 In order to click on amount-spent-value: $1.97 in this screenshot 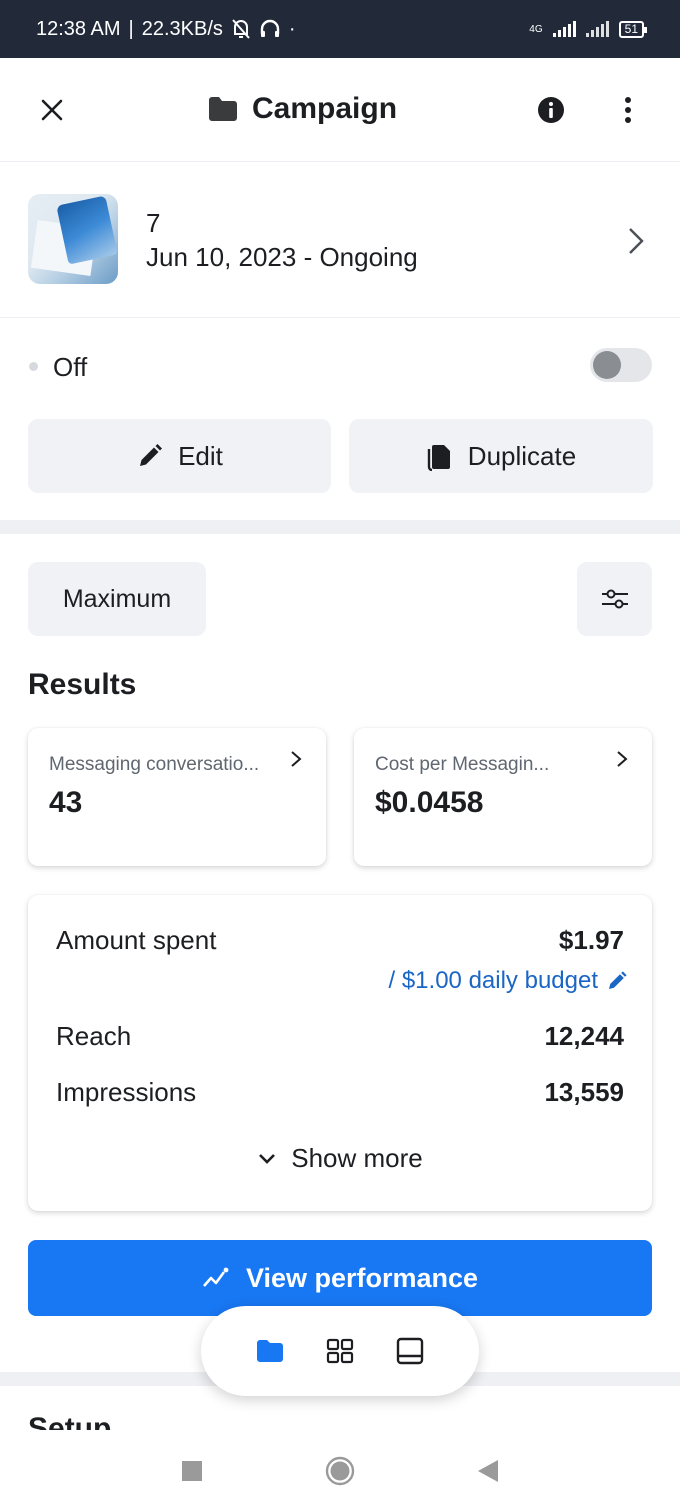, I will do `click(591, 940)`.